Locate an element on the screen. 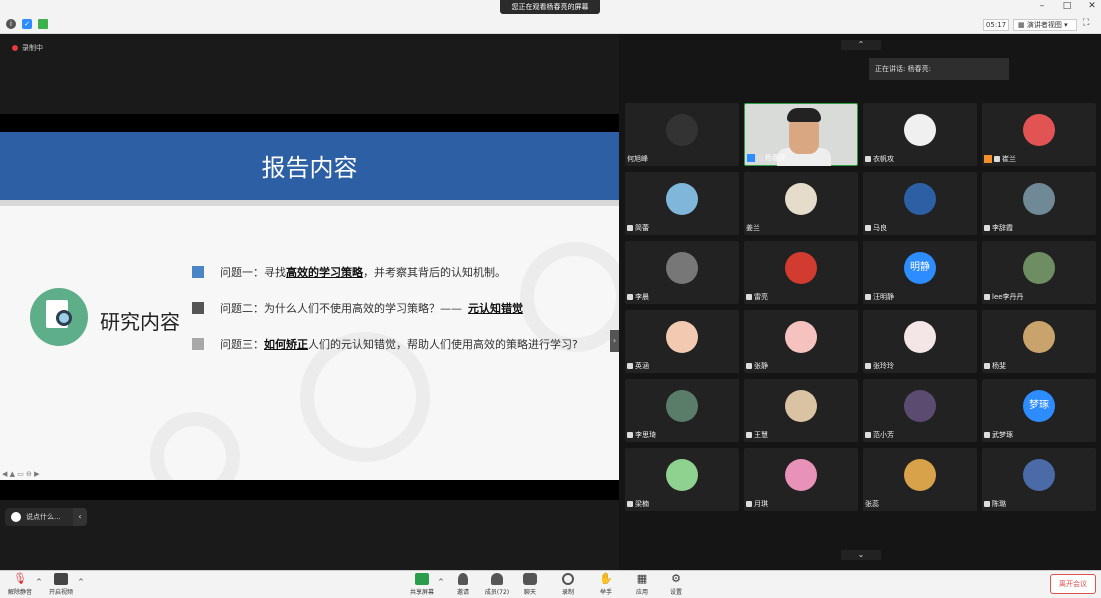  share-screen-button: 共享屏幕 is located at coordinates (422, 584).